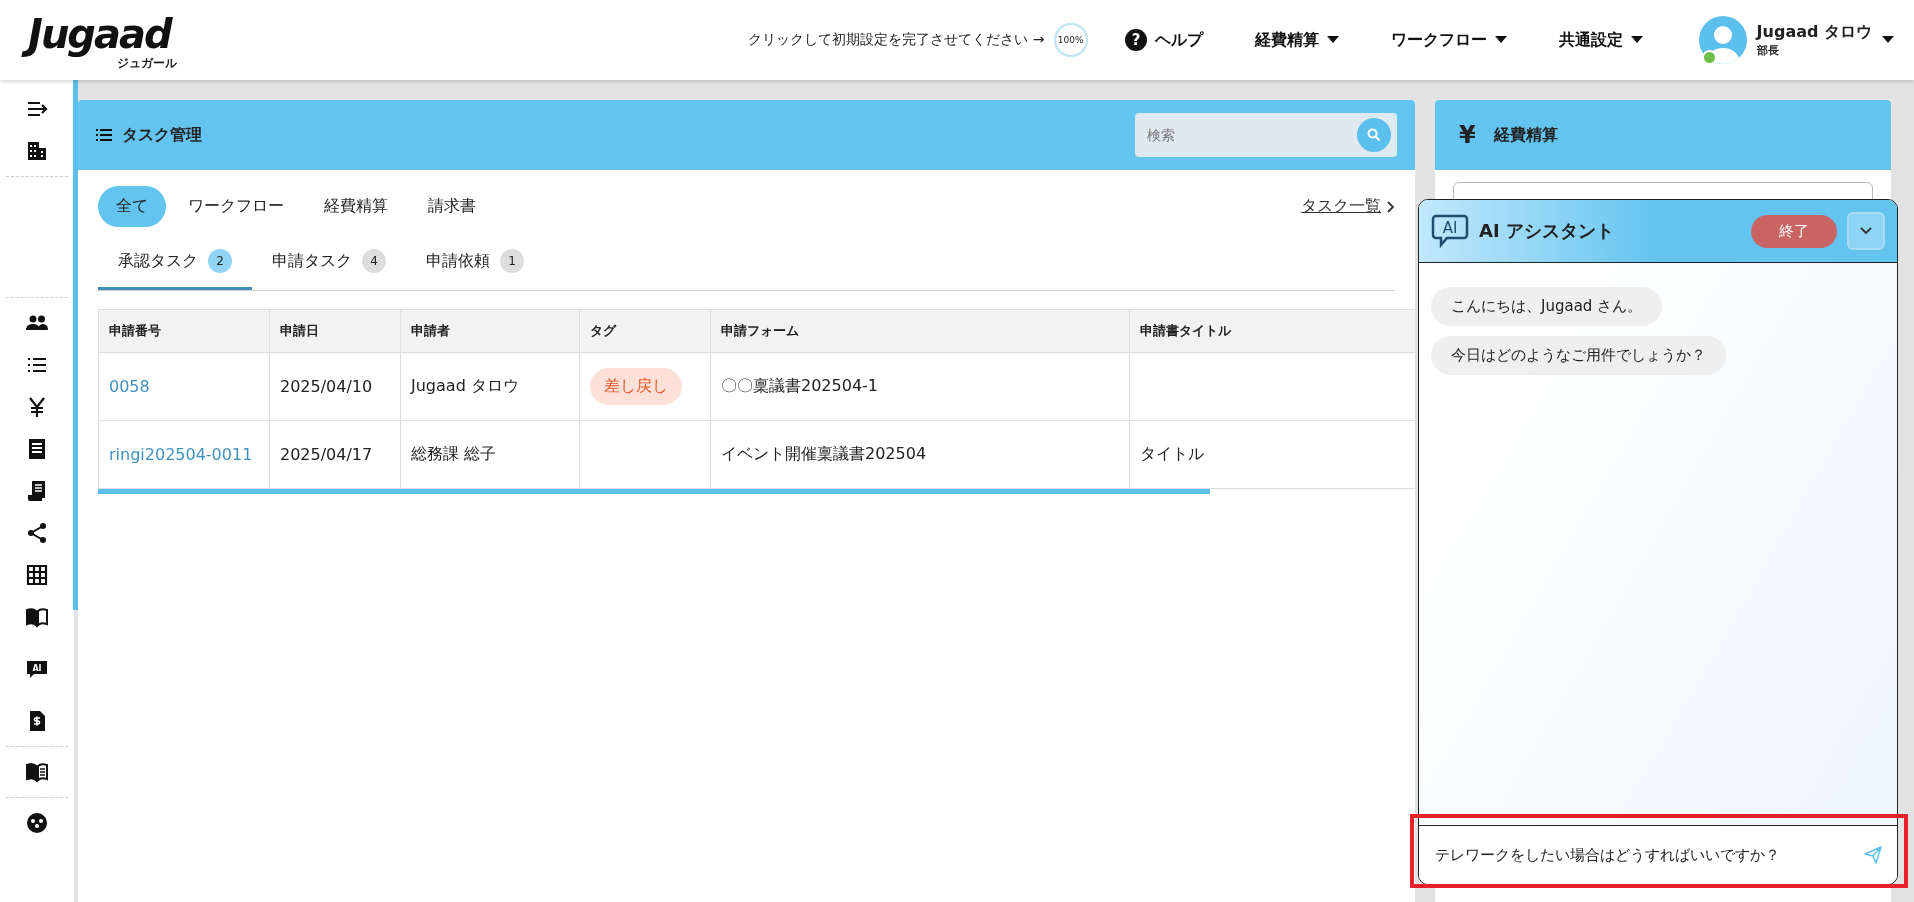  What do you see at coordinates (326, 454) in the screenshot?
I see `table-cell: 2025/04/17` at bounding box center [326, 454].